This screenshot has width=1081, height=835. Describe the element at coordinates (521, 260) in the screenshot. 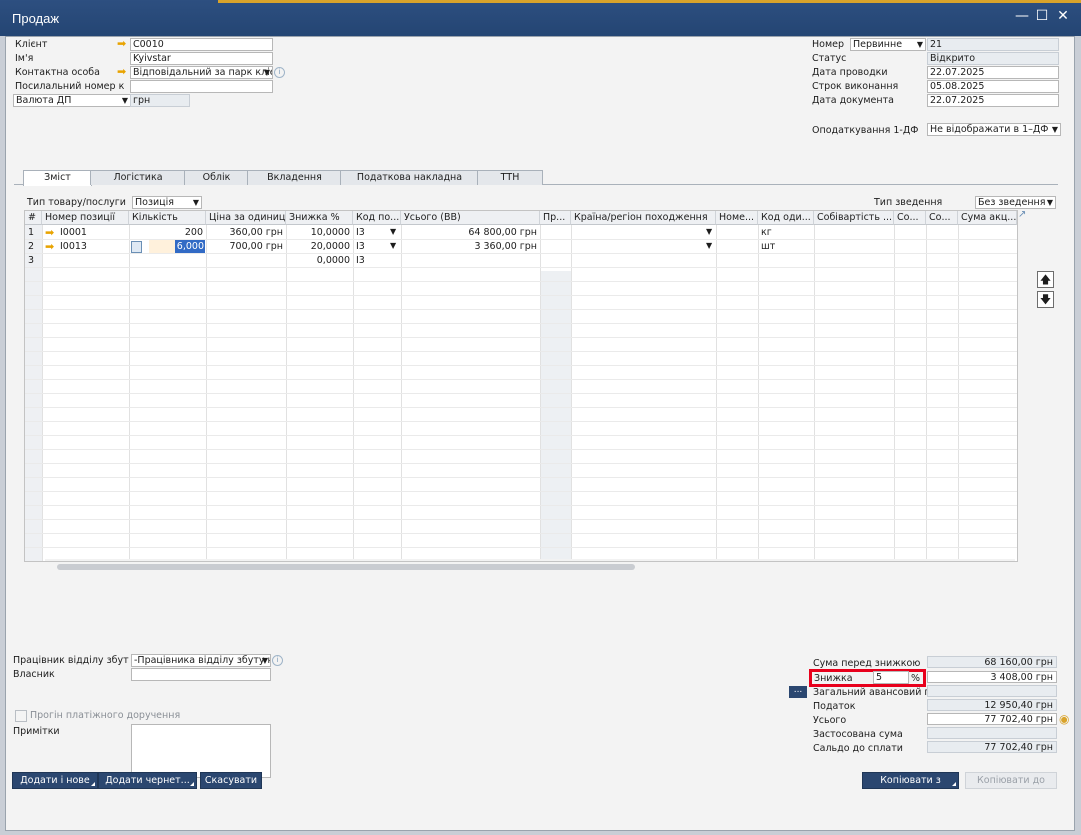

I see `table-row: 3 0,0000 I3` at that location.